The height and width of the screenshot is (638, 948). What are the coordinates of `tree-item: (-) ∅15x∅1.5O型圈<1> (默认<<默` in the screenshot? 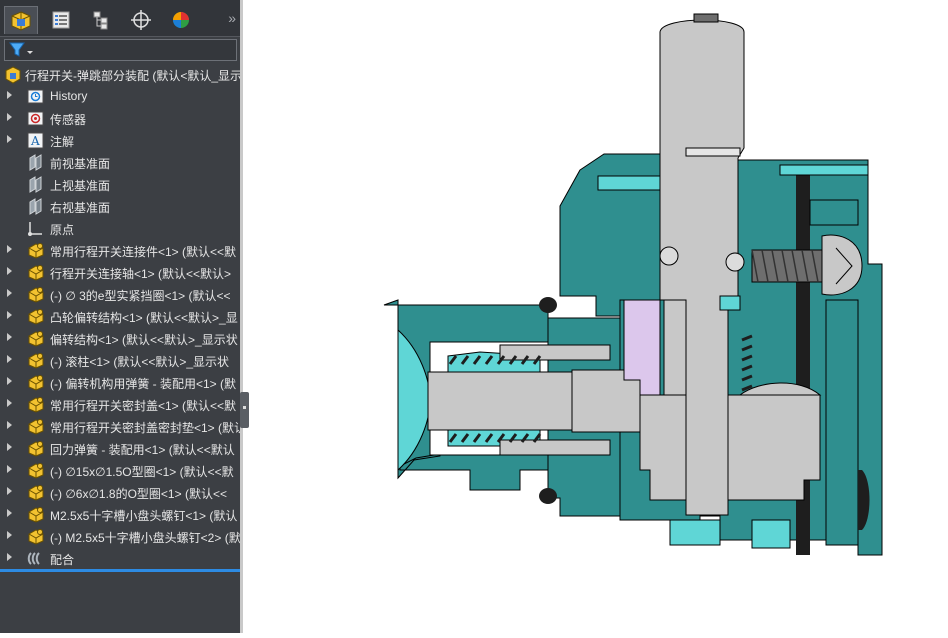 It's located at (120, 470).